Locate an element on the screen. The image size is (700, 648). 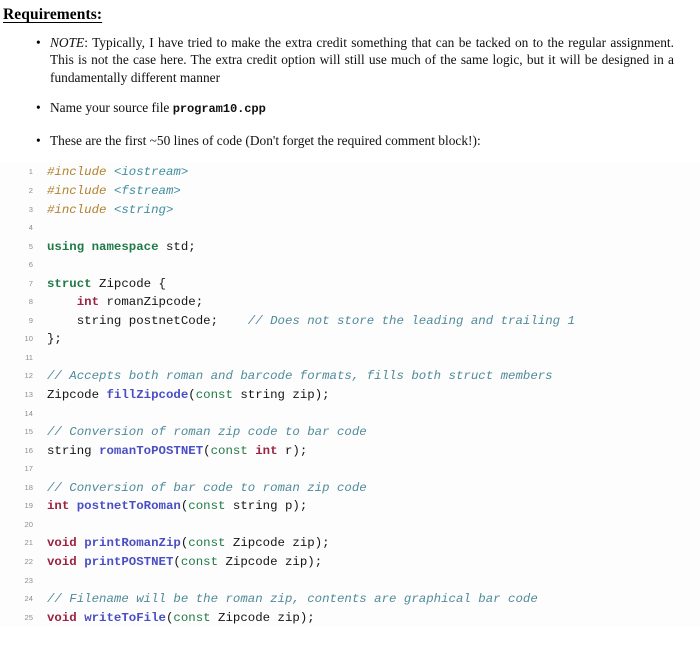
code-token-fn: romanToPOSTNET is located at coordinates (151, 450).